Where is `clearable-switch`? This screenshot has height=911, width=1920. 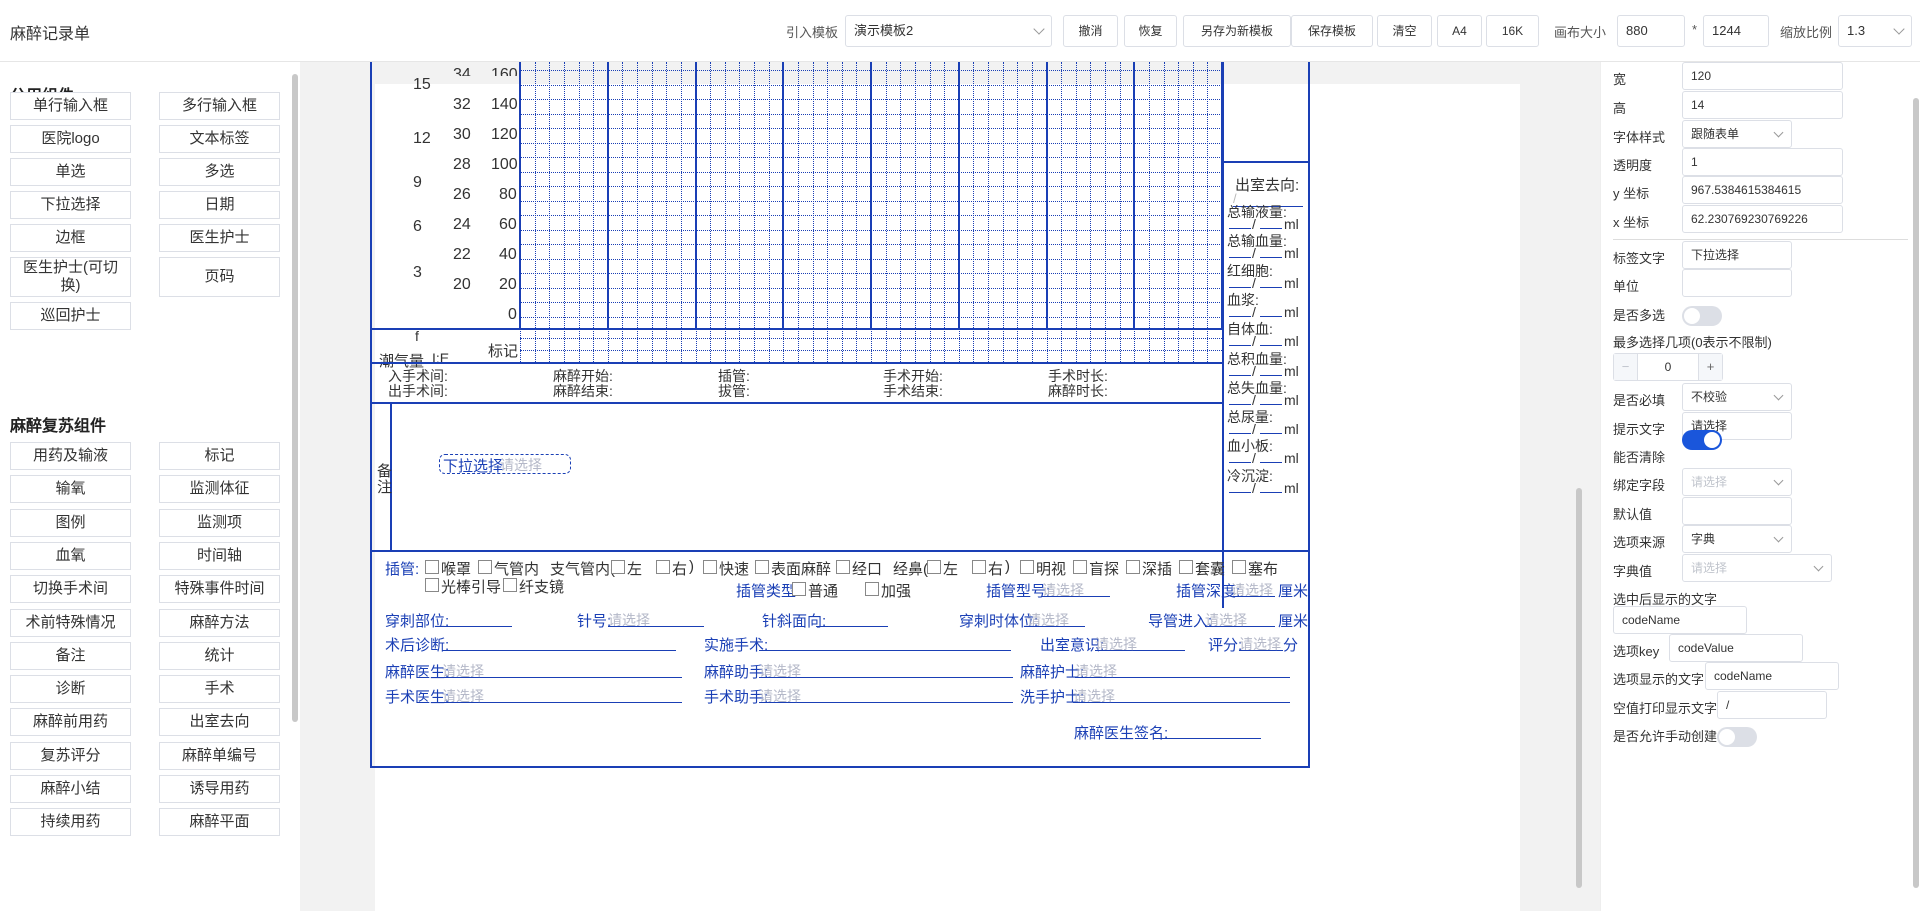
clearable-switch is located at coordinates (1702, 440).